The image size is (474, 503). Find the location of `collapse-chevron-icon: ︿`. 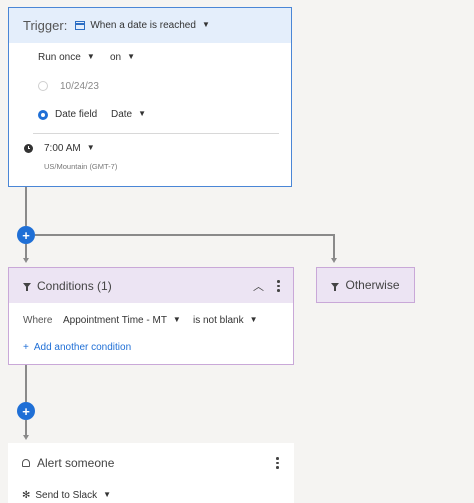

collapse-chevron-icon: ︿ is located at coordinates (258, 286).